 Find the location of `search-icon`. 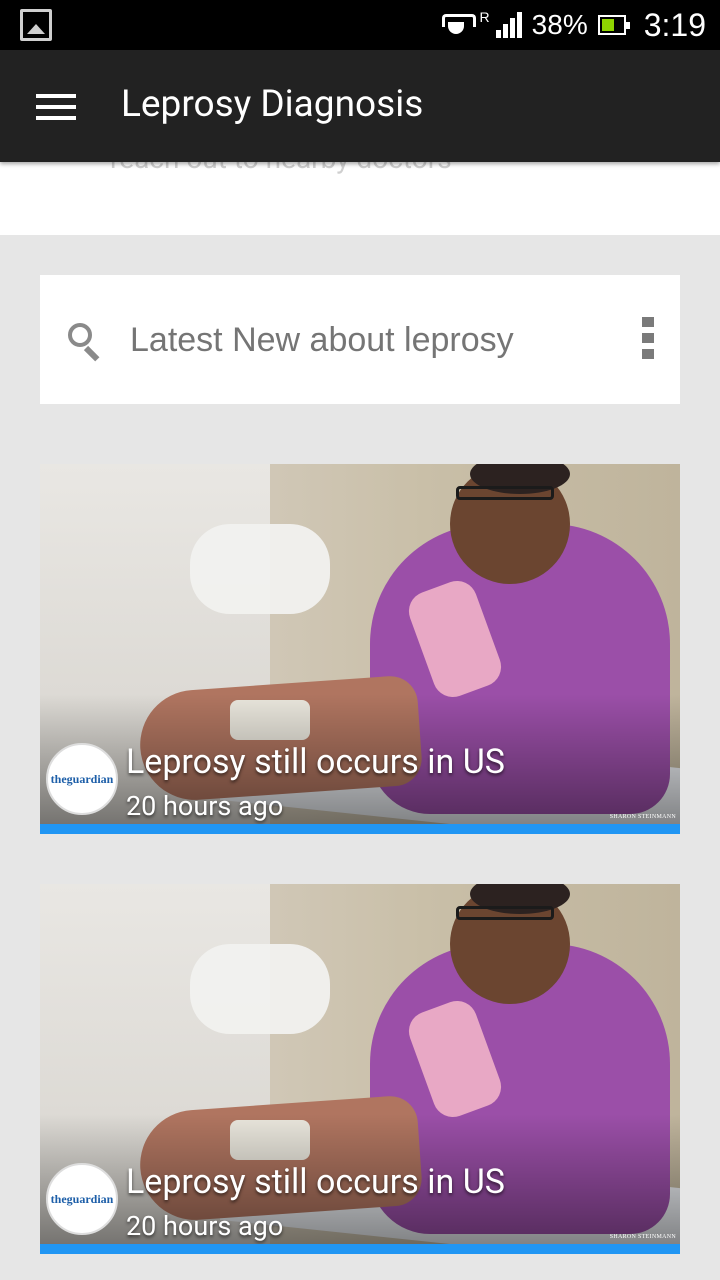

search-icon is located at coordinates (85, 342).